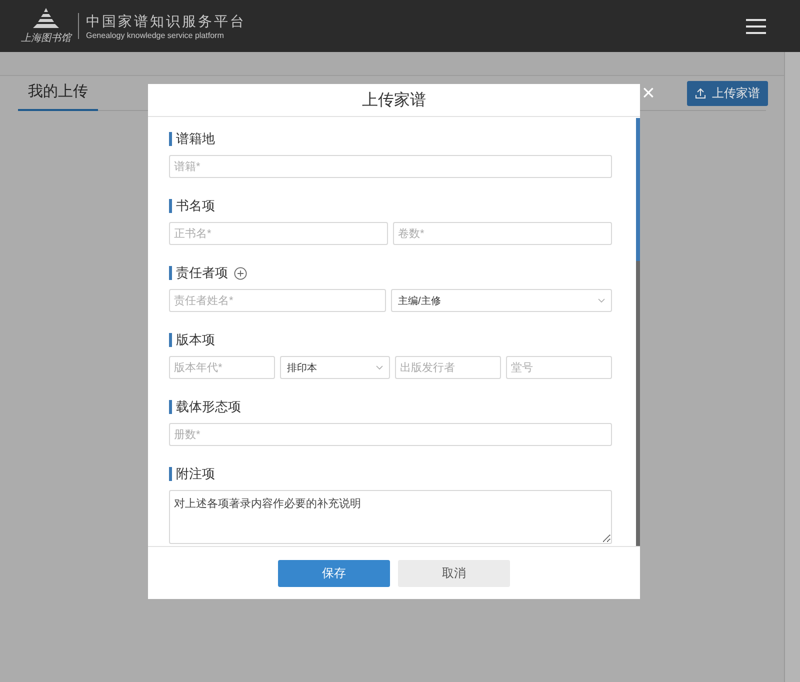 Image resolution: width=800 pixels, height=682 pixels. I want to click on text-field: 谱籍*, so click(390, 166).